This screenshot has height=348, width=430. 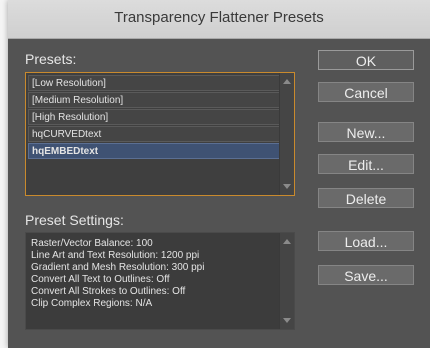 I want to click on preset-settings-label: Preset Settings:, so click(x=74, y=220).